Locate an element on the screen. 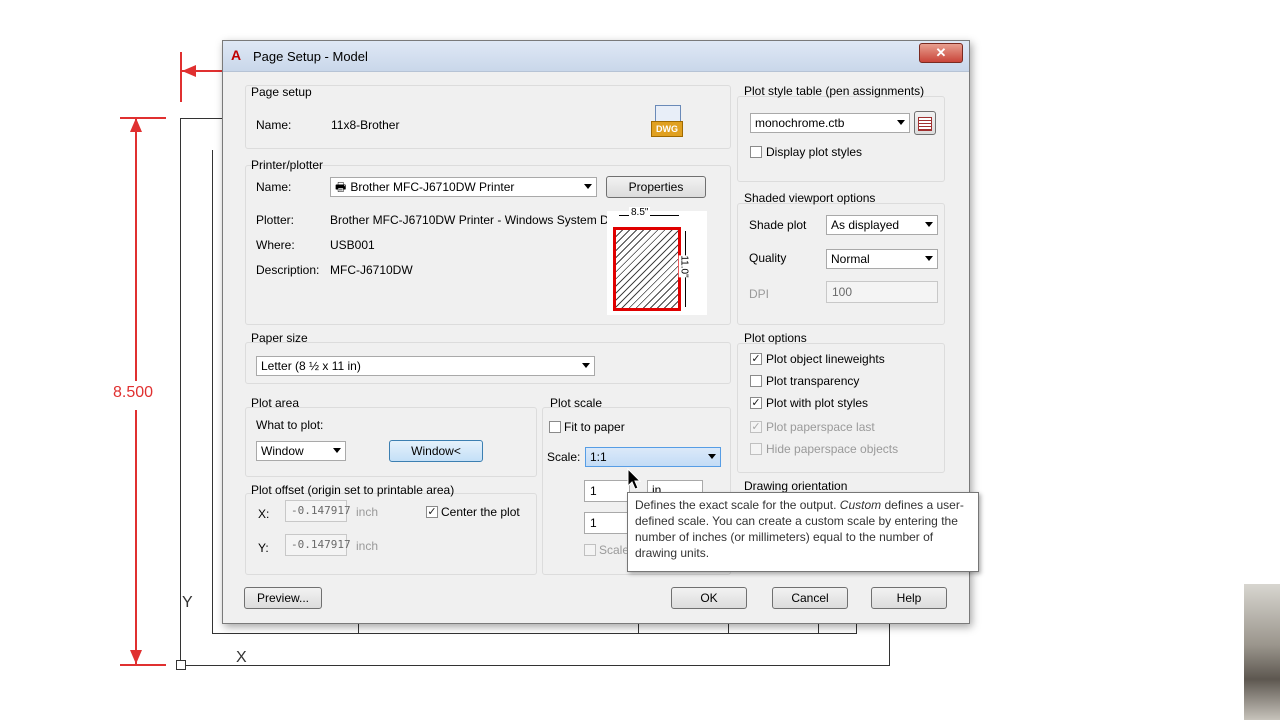 This screenshot has height=720, width=1280. dimension-arrowhead-up is located at coordinates (136, 125).